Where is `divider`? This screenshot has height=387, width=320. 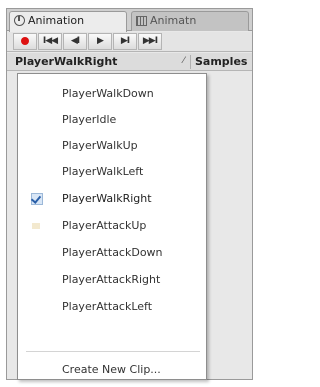
divider is located at coordinates (190, 62).